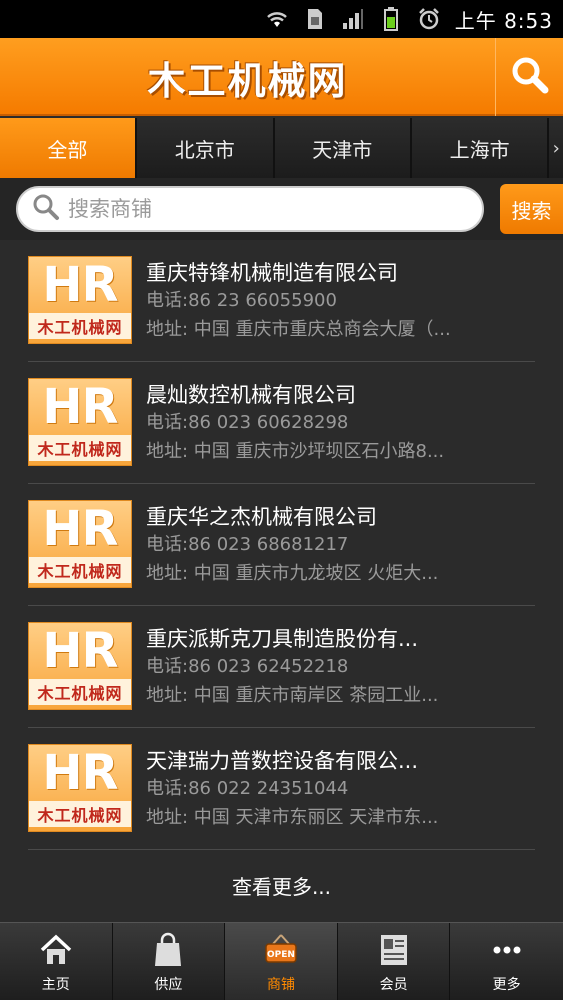  I want to click on app-header: 木工机械网, so click(281, 77).